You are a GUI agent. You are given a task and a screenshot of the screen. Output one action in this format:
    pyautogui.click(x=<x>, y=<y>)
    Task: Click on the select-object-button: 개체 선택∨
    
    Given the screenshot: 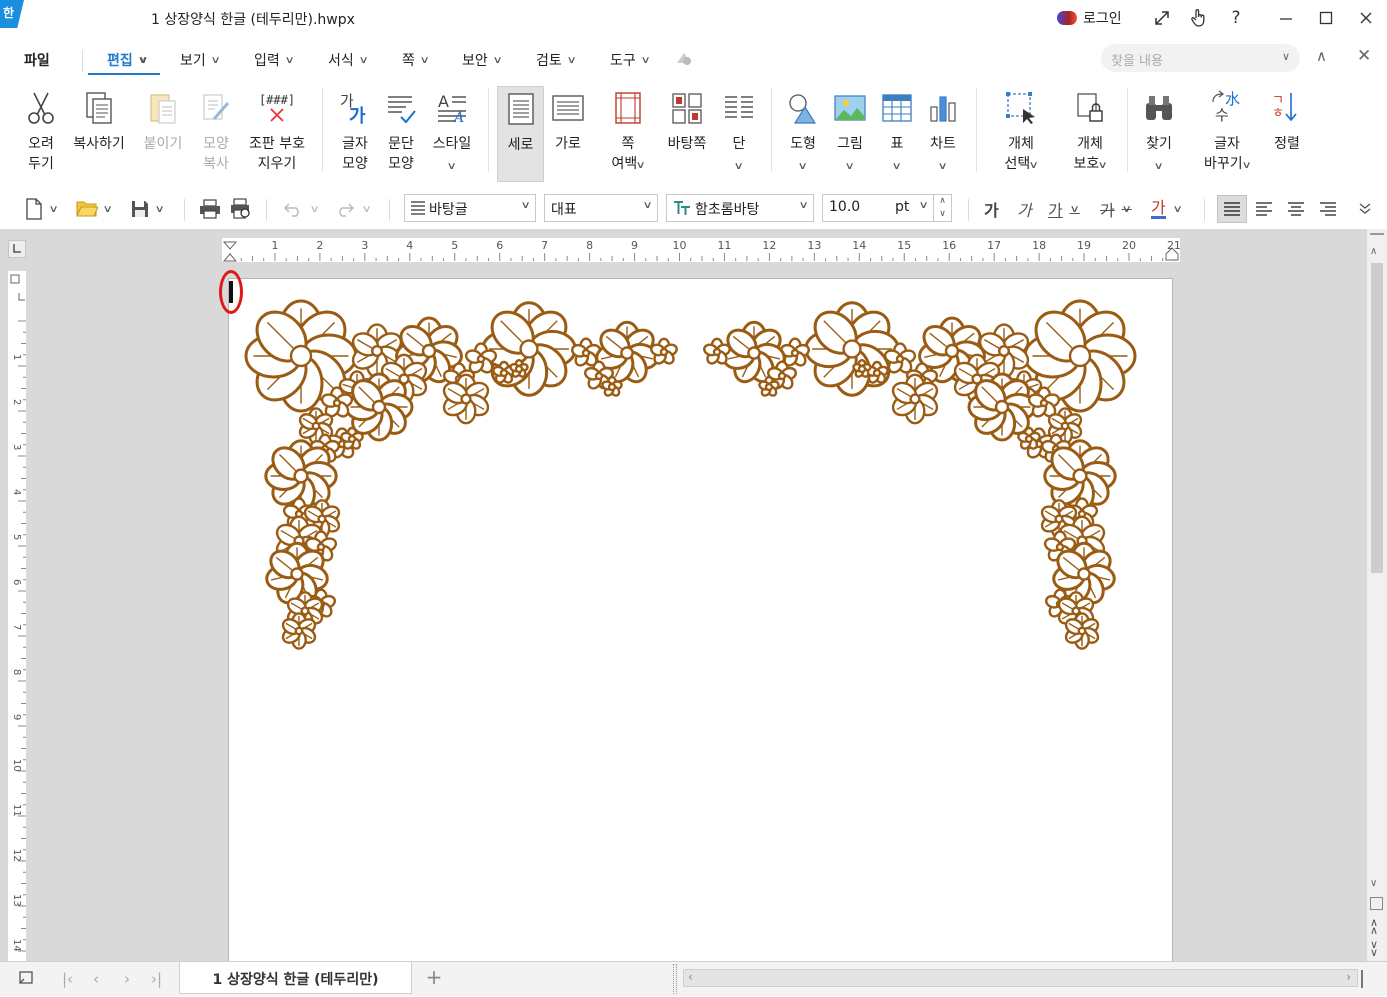 What is the action you would take?
    pyautogui.click(x=1021, y=134)
    